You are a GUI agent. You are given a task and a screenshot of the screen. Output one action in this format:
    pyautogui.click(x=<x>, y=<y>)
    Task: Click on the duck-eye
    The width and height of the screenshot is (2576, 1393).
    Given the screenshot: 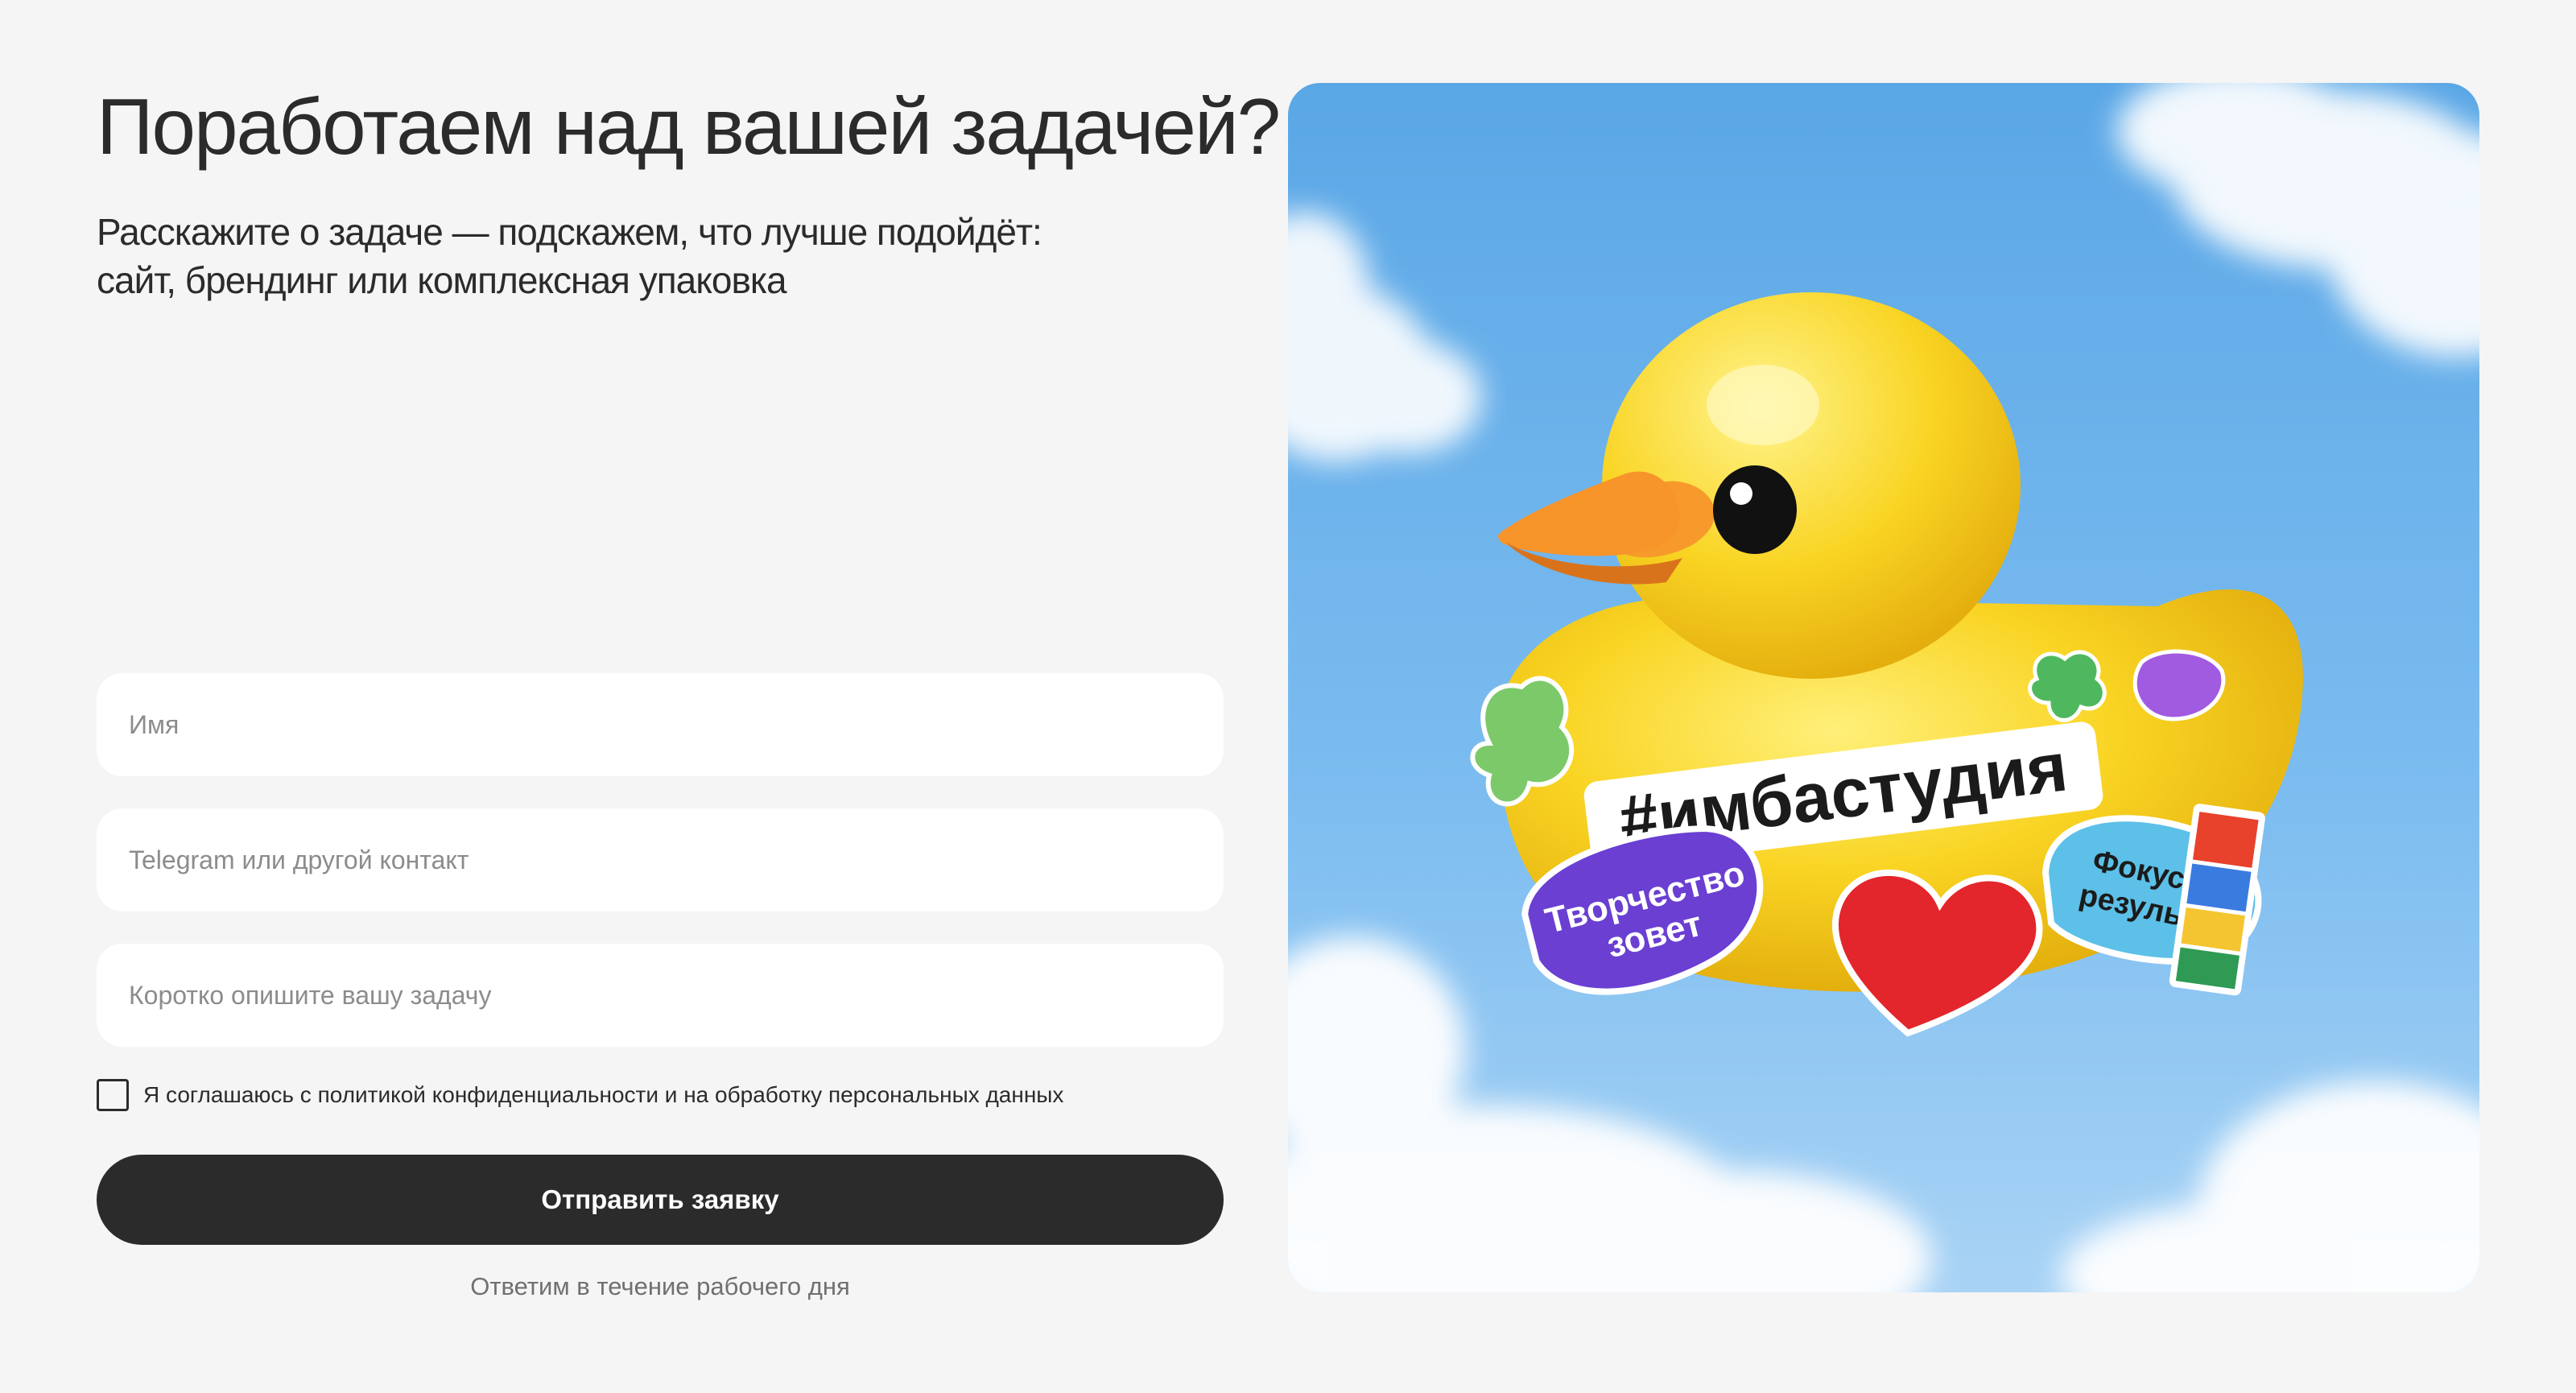 What is the action you would take?
    pyautogui.click(x=1755, y=509)
    